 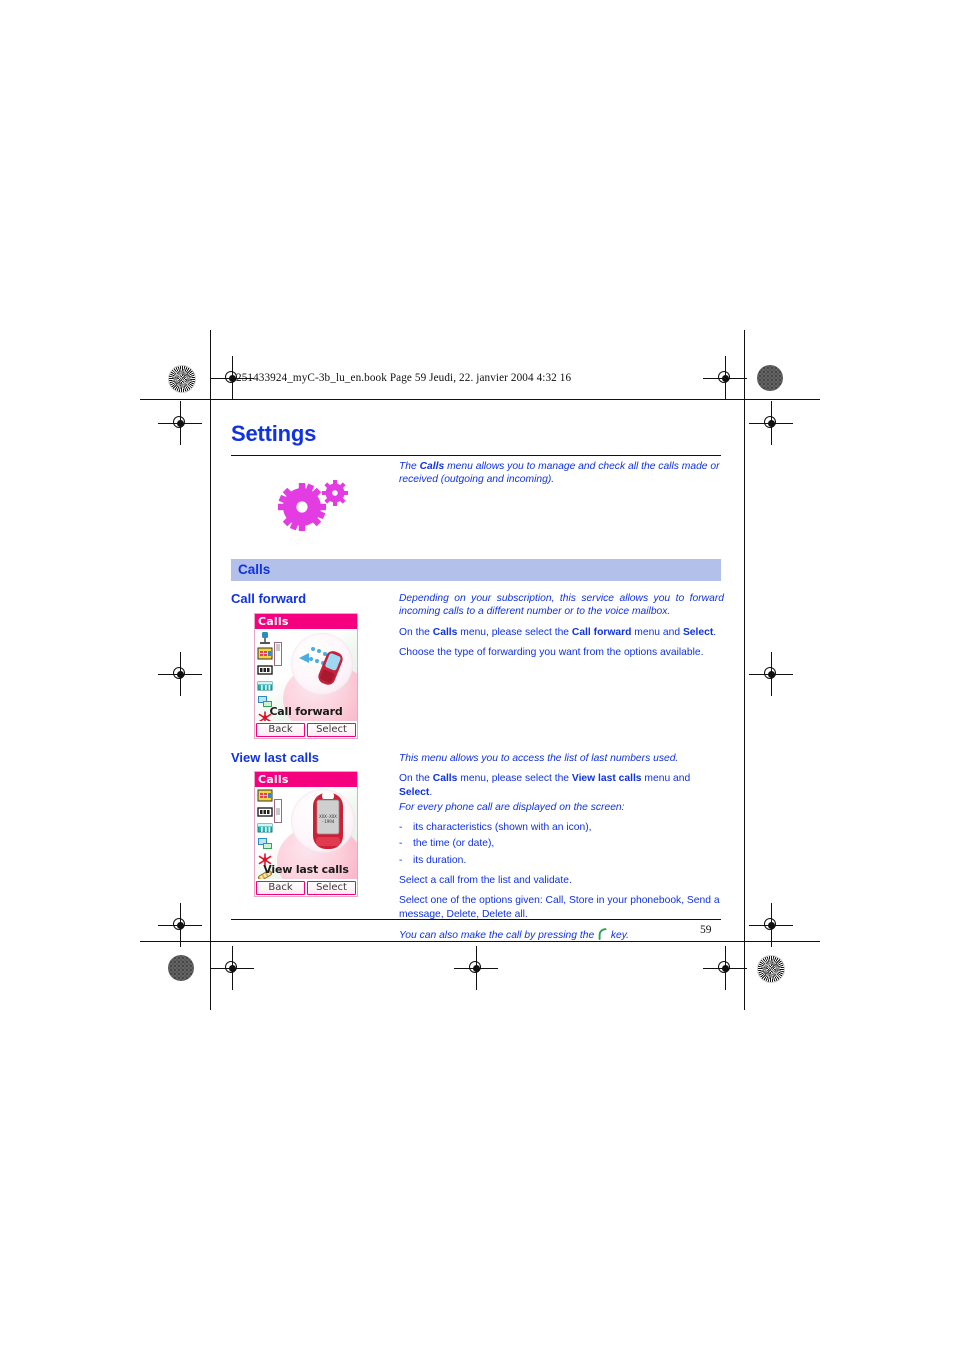 I want to click on registration-mark-bottom-right, so click(x=725, y=968).